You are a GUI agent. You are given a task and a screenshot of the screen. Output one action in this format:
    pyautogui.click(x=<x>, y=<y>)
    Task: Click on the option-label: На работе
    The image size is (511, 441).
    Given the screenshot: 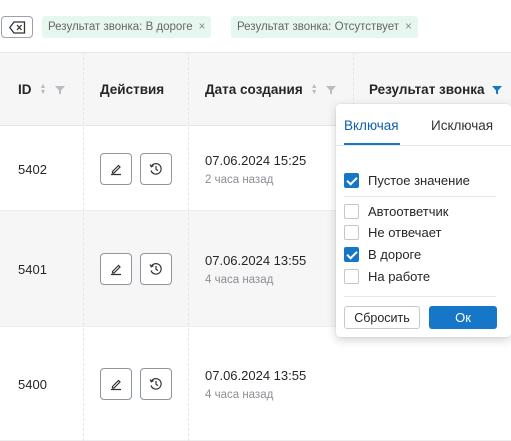 What is the action you would take?
    pyautogui.click(x=399, y=276)
    